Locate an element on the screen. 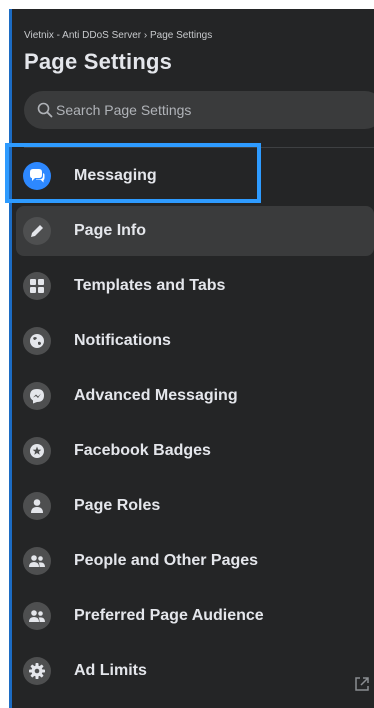  grid-icon is located at coordinates (37, 286).